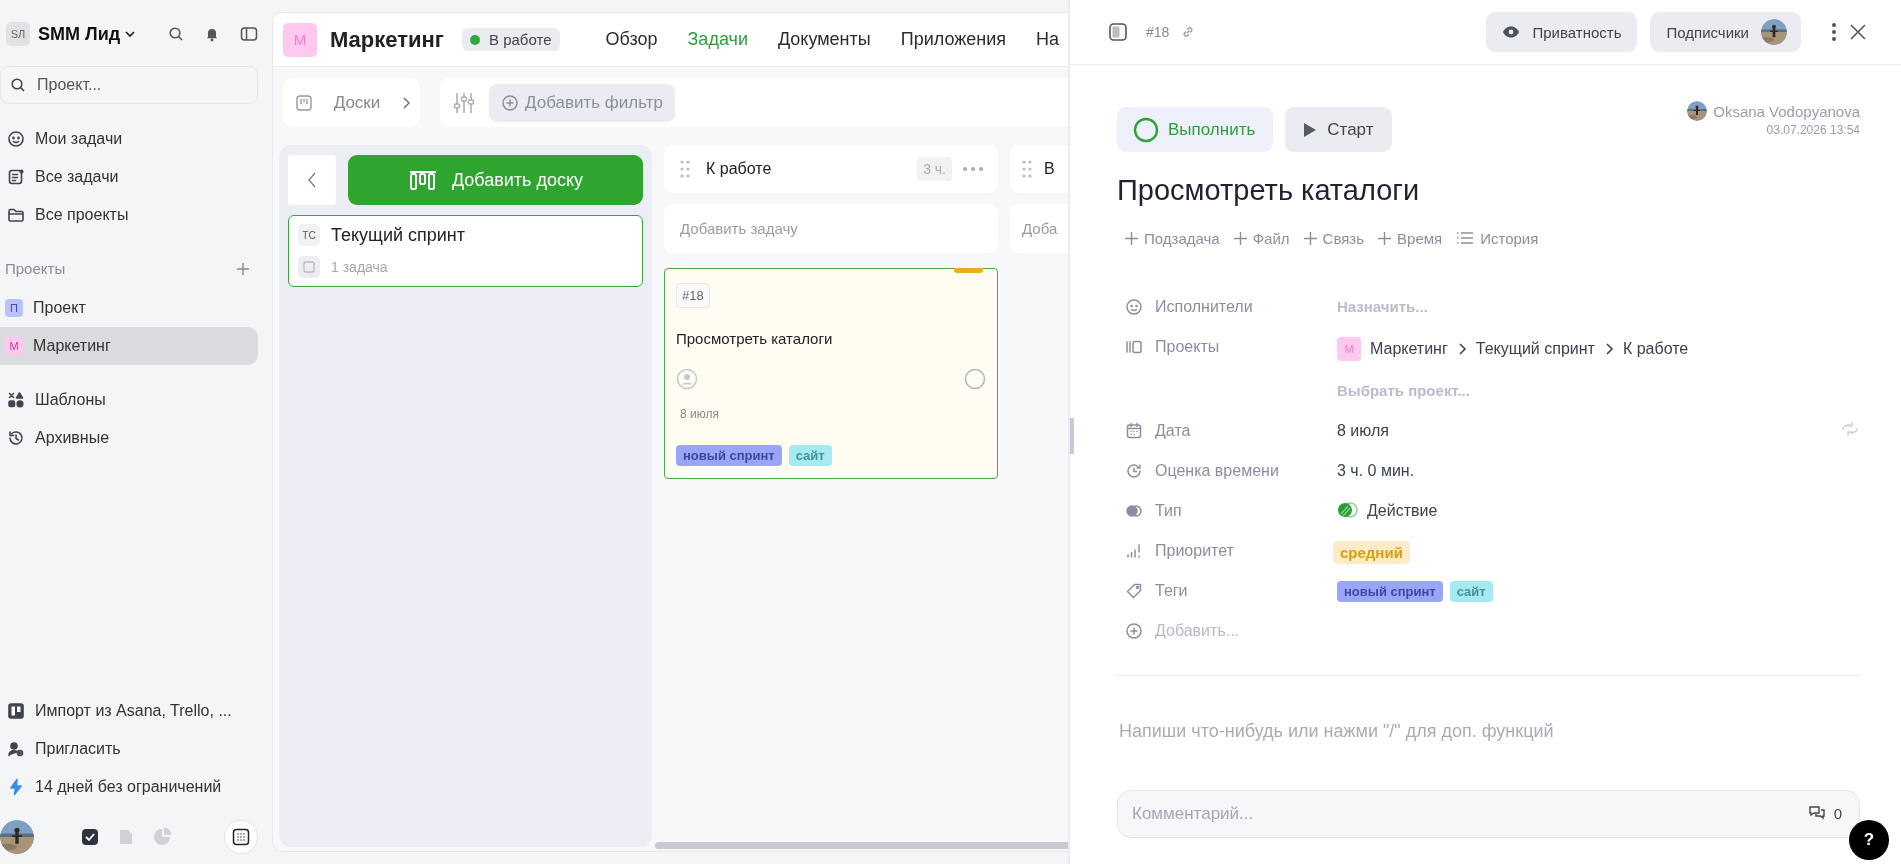  What do you see at coordinates (162, 837) in the screenshot?
I see `pie-chart-icon` at bounding box center [162, 837].